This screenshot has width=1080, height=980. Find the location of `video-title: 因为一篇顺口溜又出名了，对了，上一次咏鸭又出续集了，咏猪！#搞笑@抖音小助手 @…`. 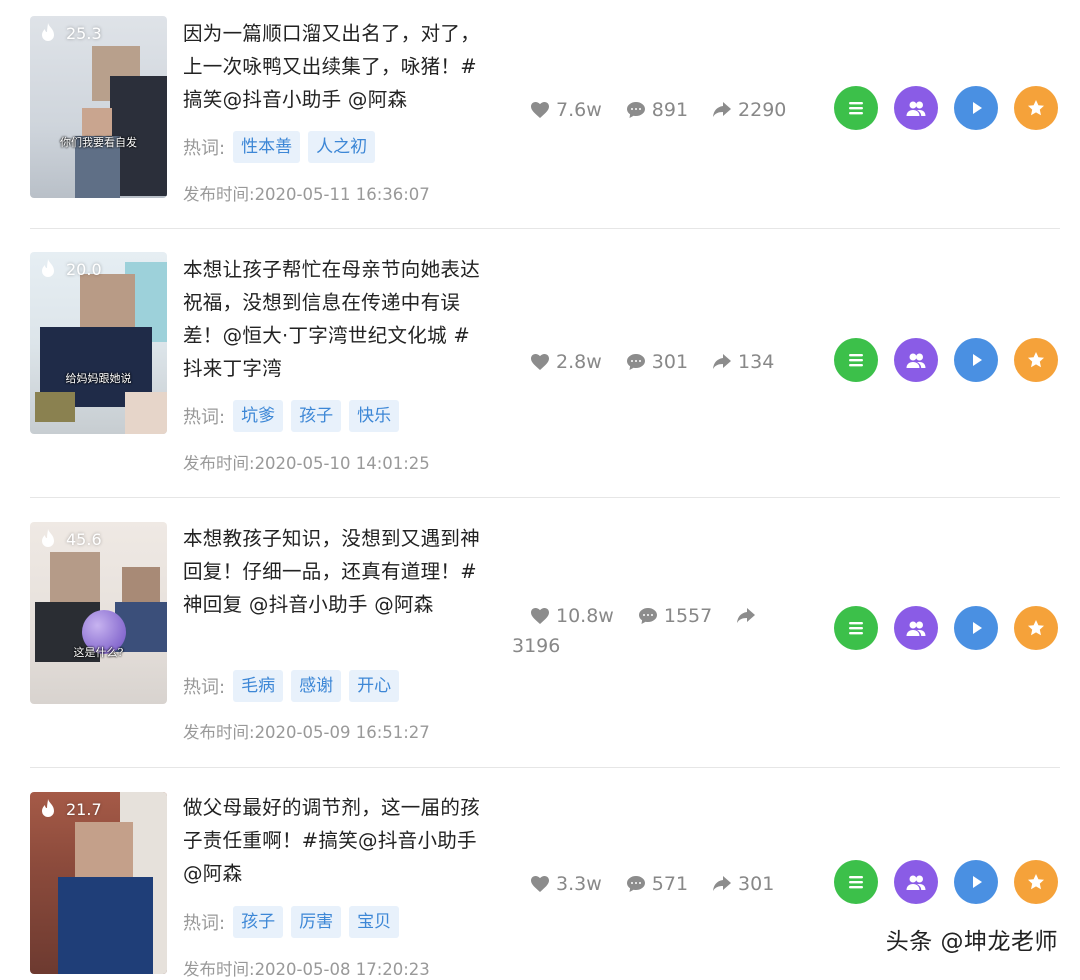

video-title: 因为一篇顺口溜又出名了，对了，上一次咏鸭又出续集了，咏猪！#搞笑@抖音小助手 @… is located at coordinates (335, 66).